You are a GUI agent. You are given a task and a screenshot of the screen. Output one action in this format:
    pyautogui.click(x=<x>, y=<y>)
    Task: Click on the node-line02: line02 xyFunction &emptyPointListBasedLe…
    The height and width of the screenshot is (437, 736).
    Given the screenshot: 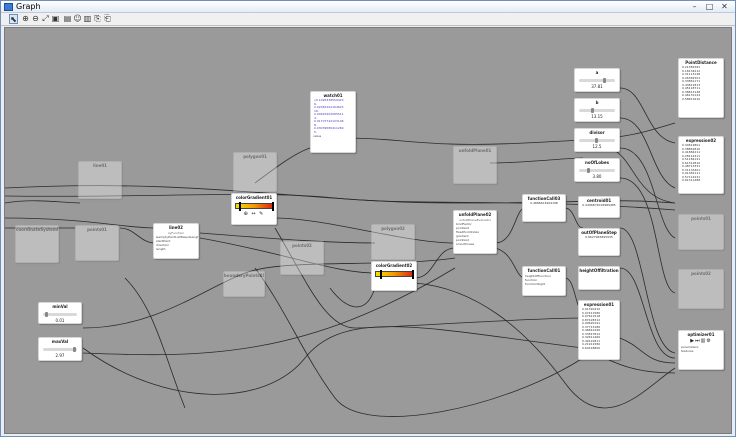 What is the action you would take?
    pyautogui.click(x=176, y=241)
    